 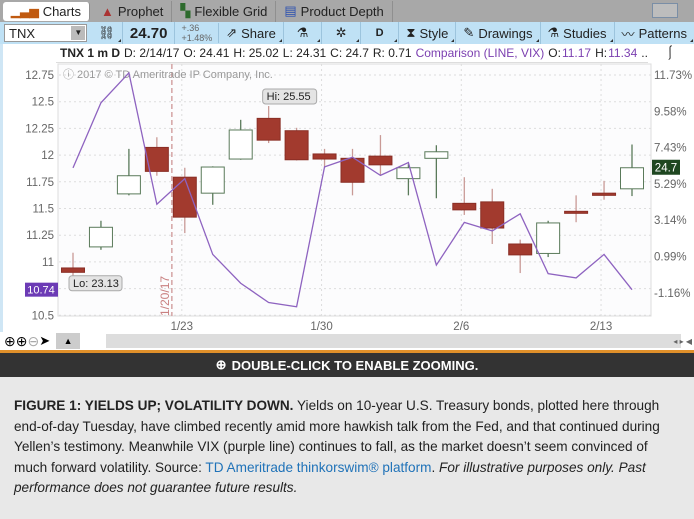 What do you see at coordinates (380, 33) in the screenshot?
I see `period-button: D` at bounding box center [380, 33].